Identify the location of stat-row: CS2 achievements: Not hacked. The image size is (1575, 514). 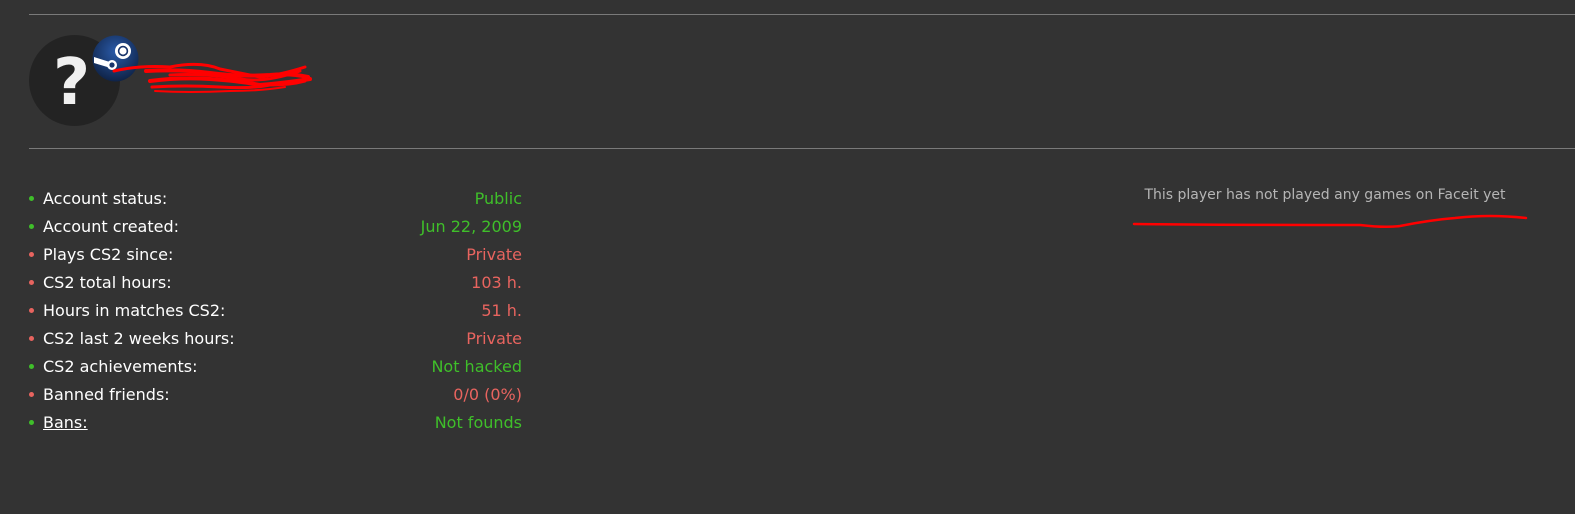
(274, 366).